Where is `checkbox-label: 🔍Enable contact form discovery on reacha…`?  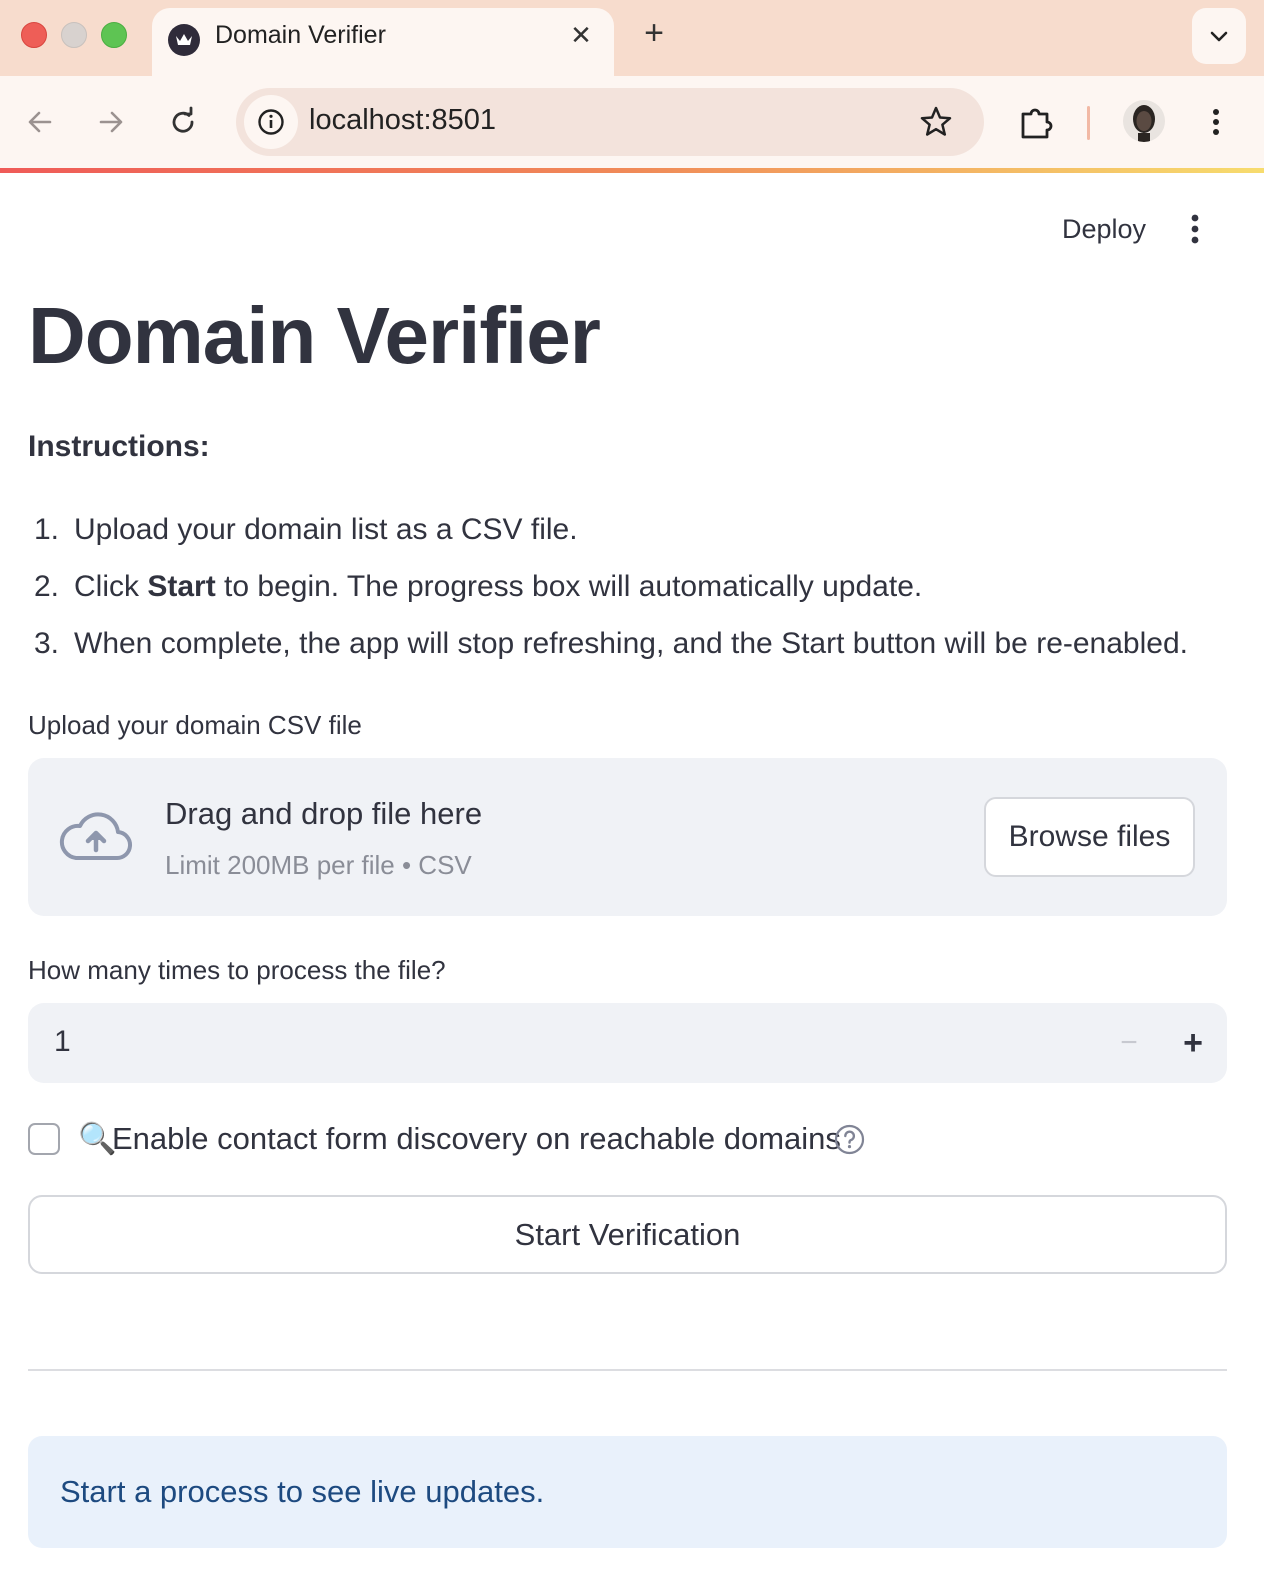 checkbox-label: 🔍Enable contact form discovery on reacha… is located at coordinates (459, 1138).